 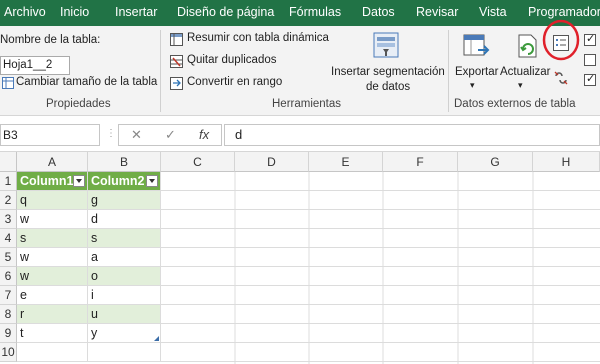 I want to click on menu-revisar: Revisar, so click(x=437, y=12).